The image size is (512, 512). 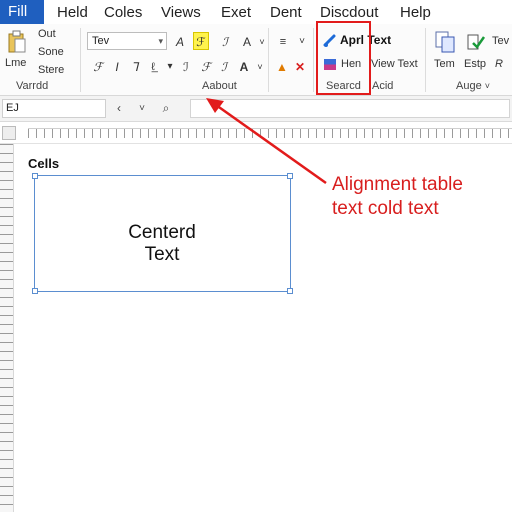 I want to click on text-effects-icon: ℓ̲, so click(x=153, y=67).